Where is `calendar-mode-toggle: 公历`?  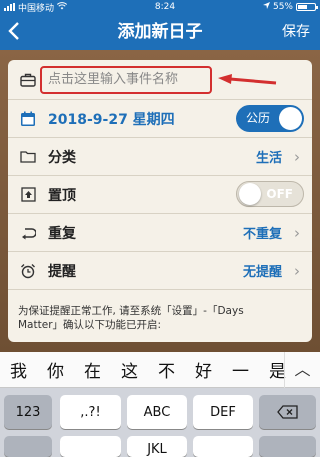
calendar-mode-toggle: 公历 is located at coordinates (270, 118).